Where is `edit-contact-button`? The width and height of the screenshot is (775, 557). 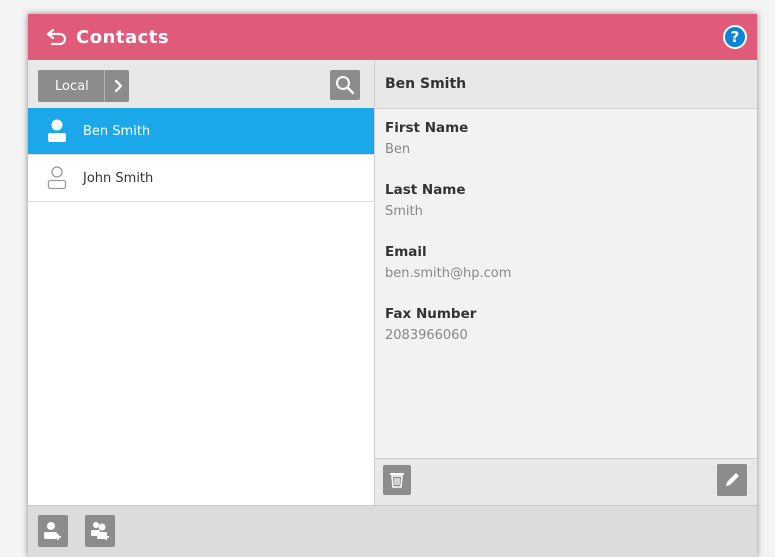 edit-contact-button is located at coordinates (732, 480).